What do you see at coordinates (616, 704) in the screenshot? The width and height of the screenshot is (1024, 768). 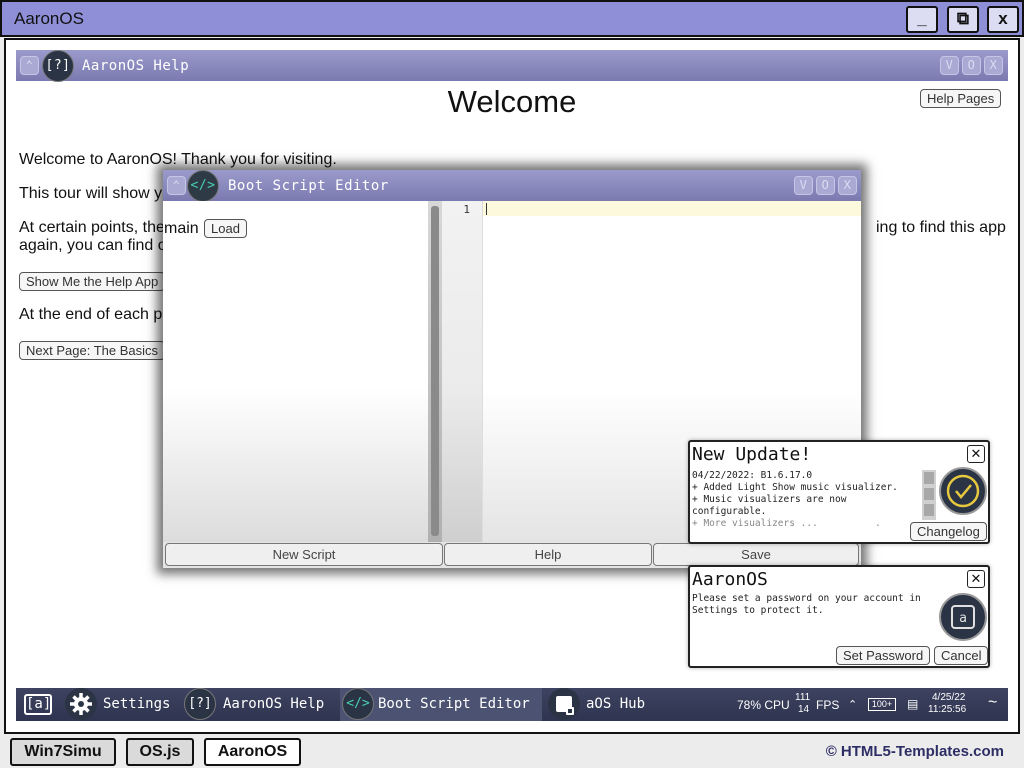 I see `taskbar-label-hub: aOS Hub` at bounding box center [616, 704].